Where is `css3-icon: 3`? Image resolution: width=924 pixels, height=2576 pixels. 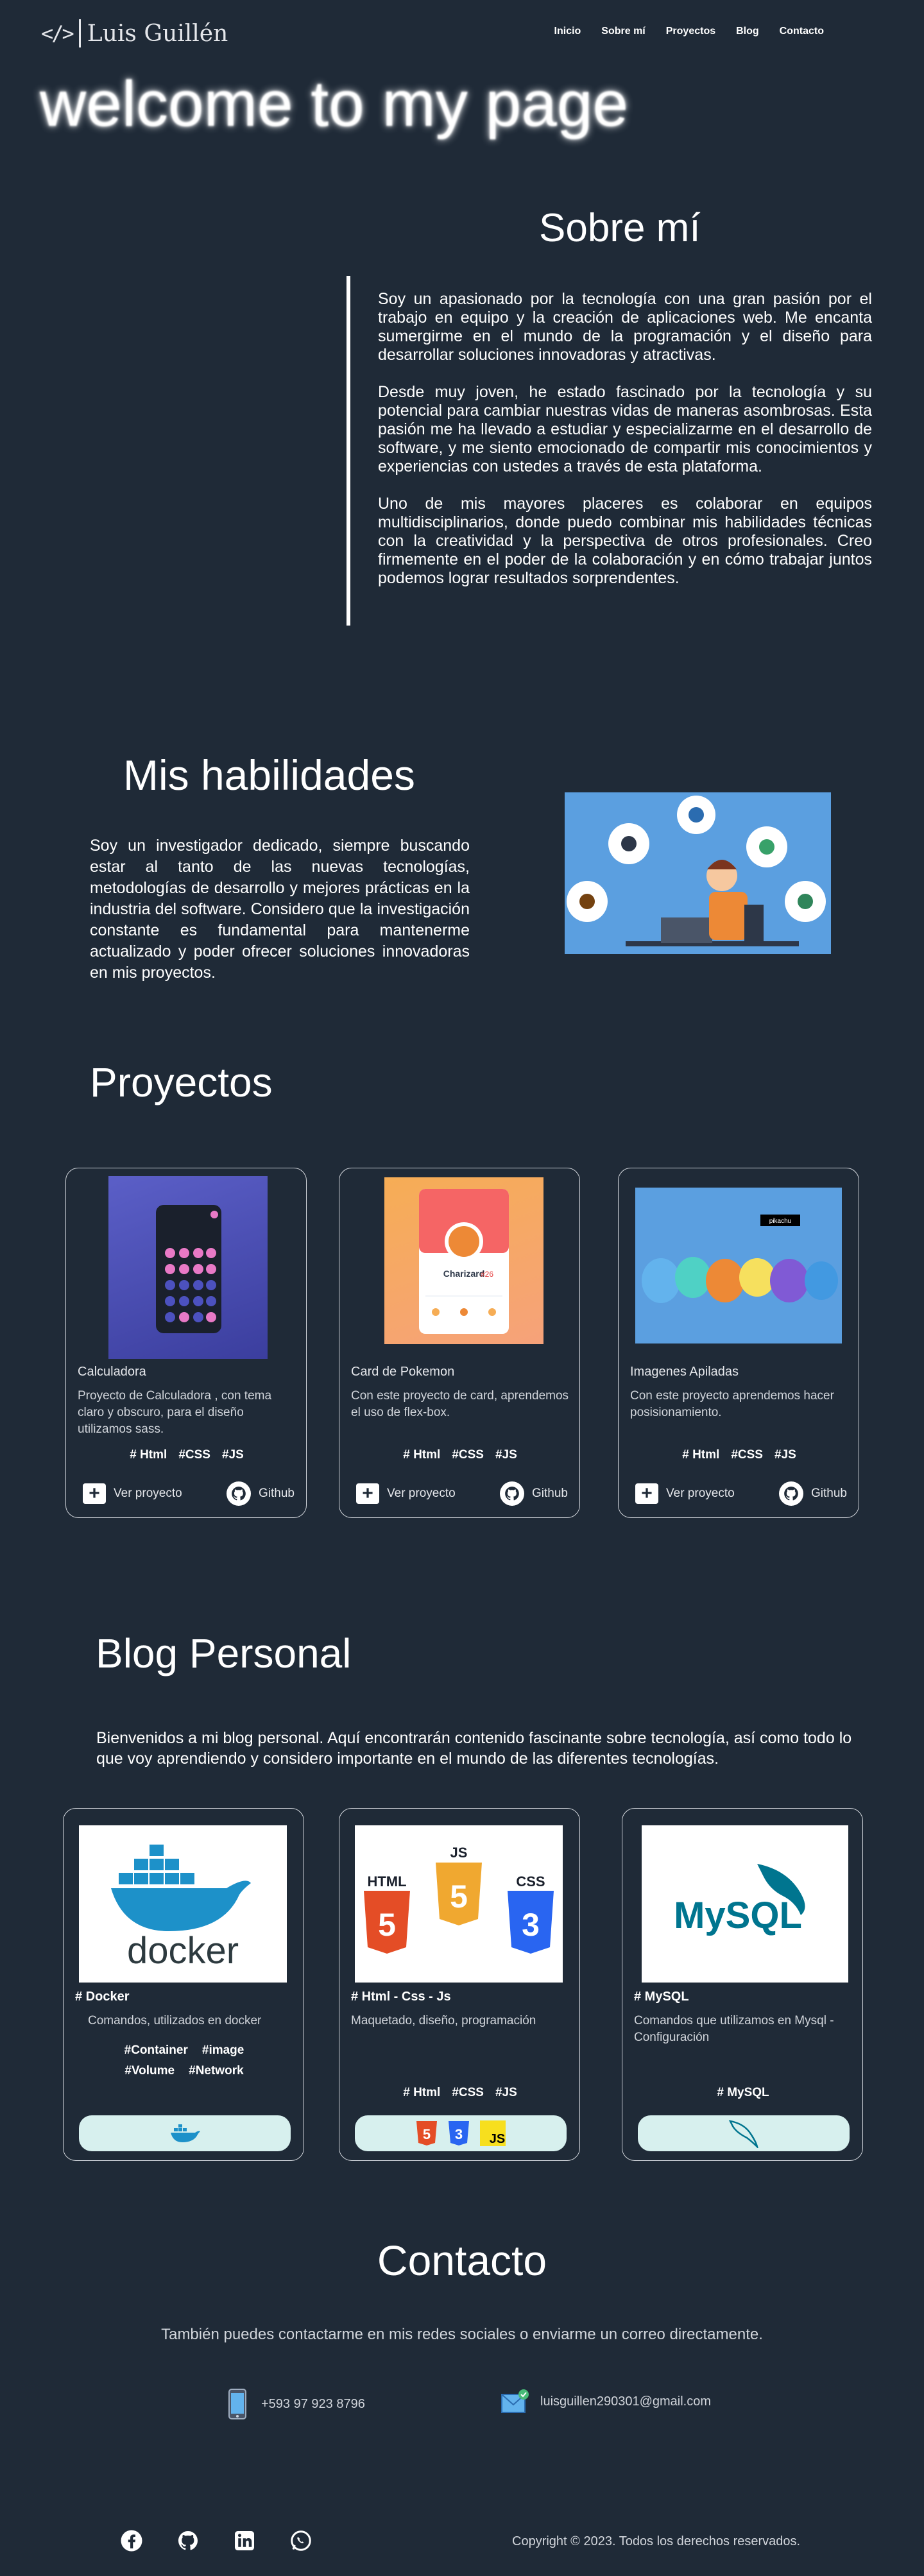 css3-icon: 3 is located at coordinates (459, 2133).